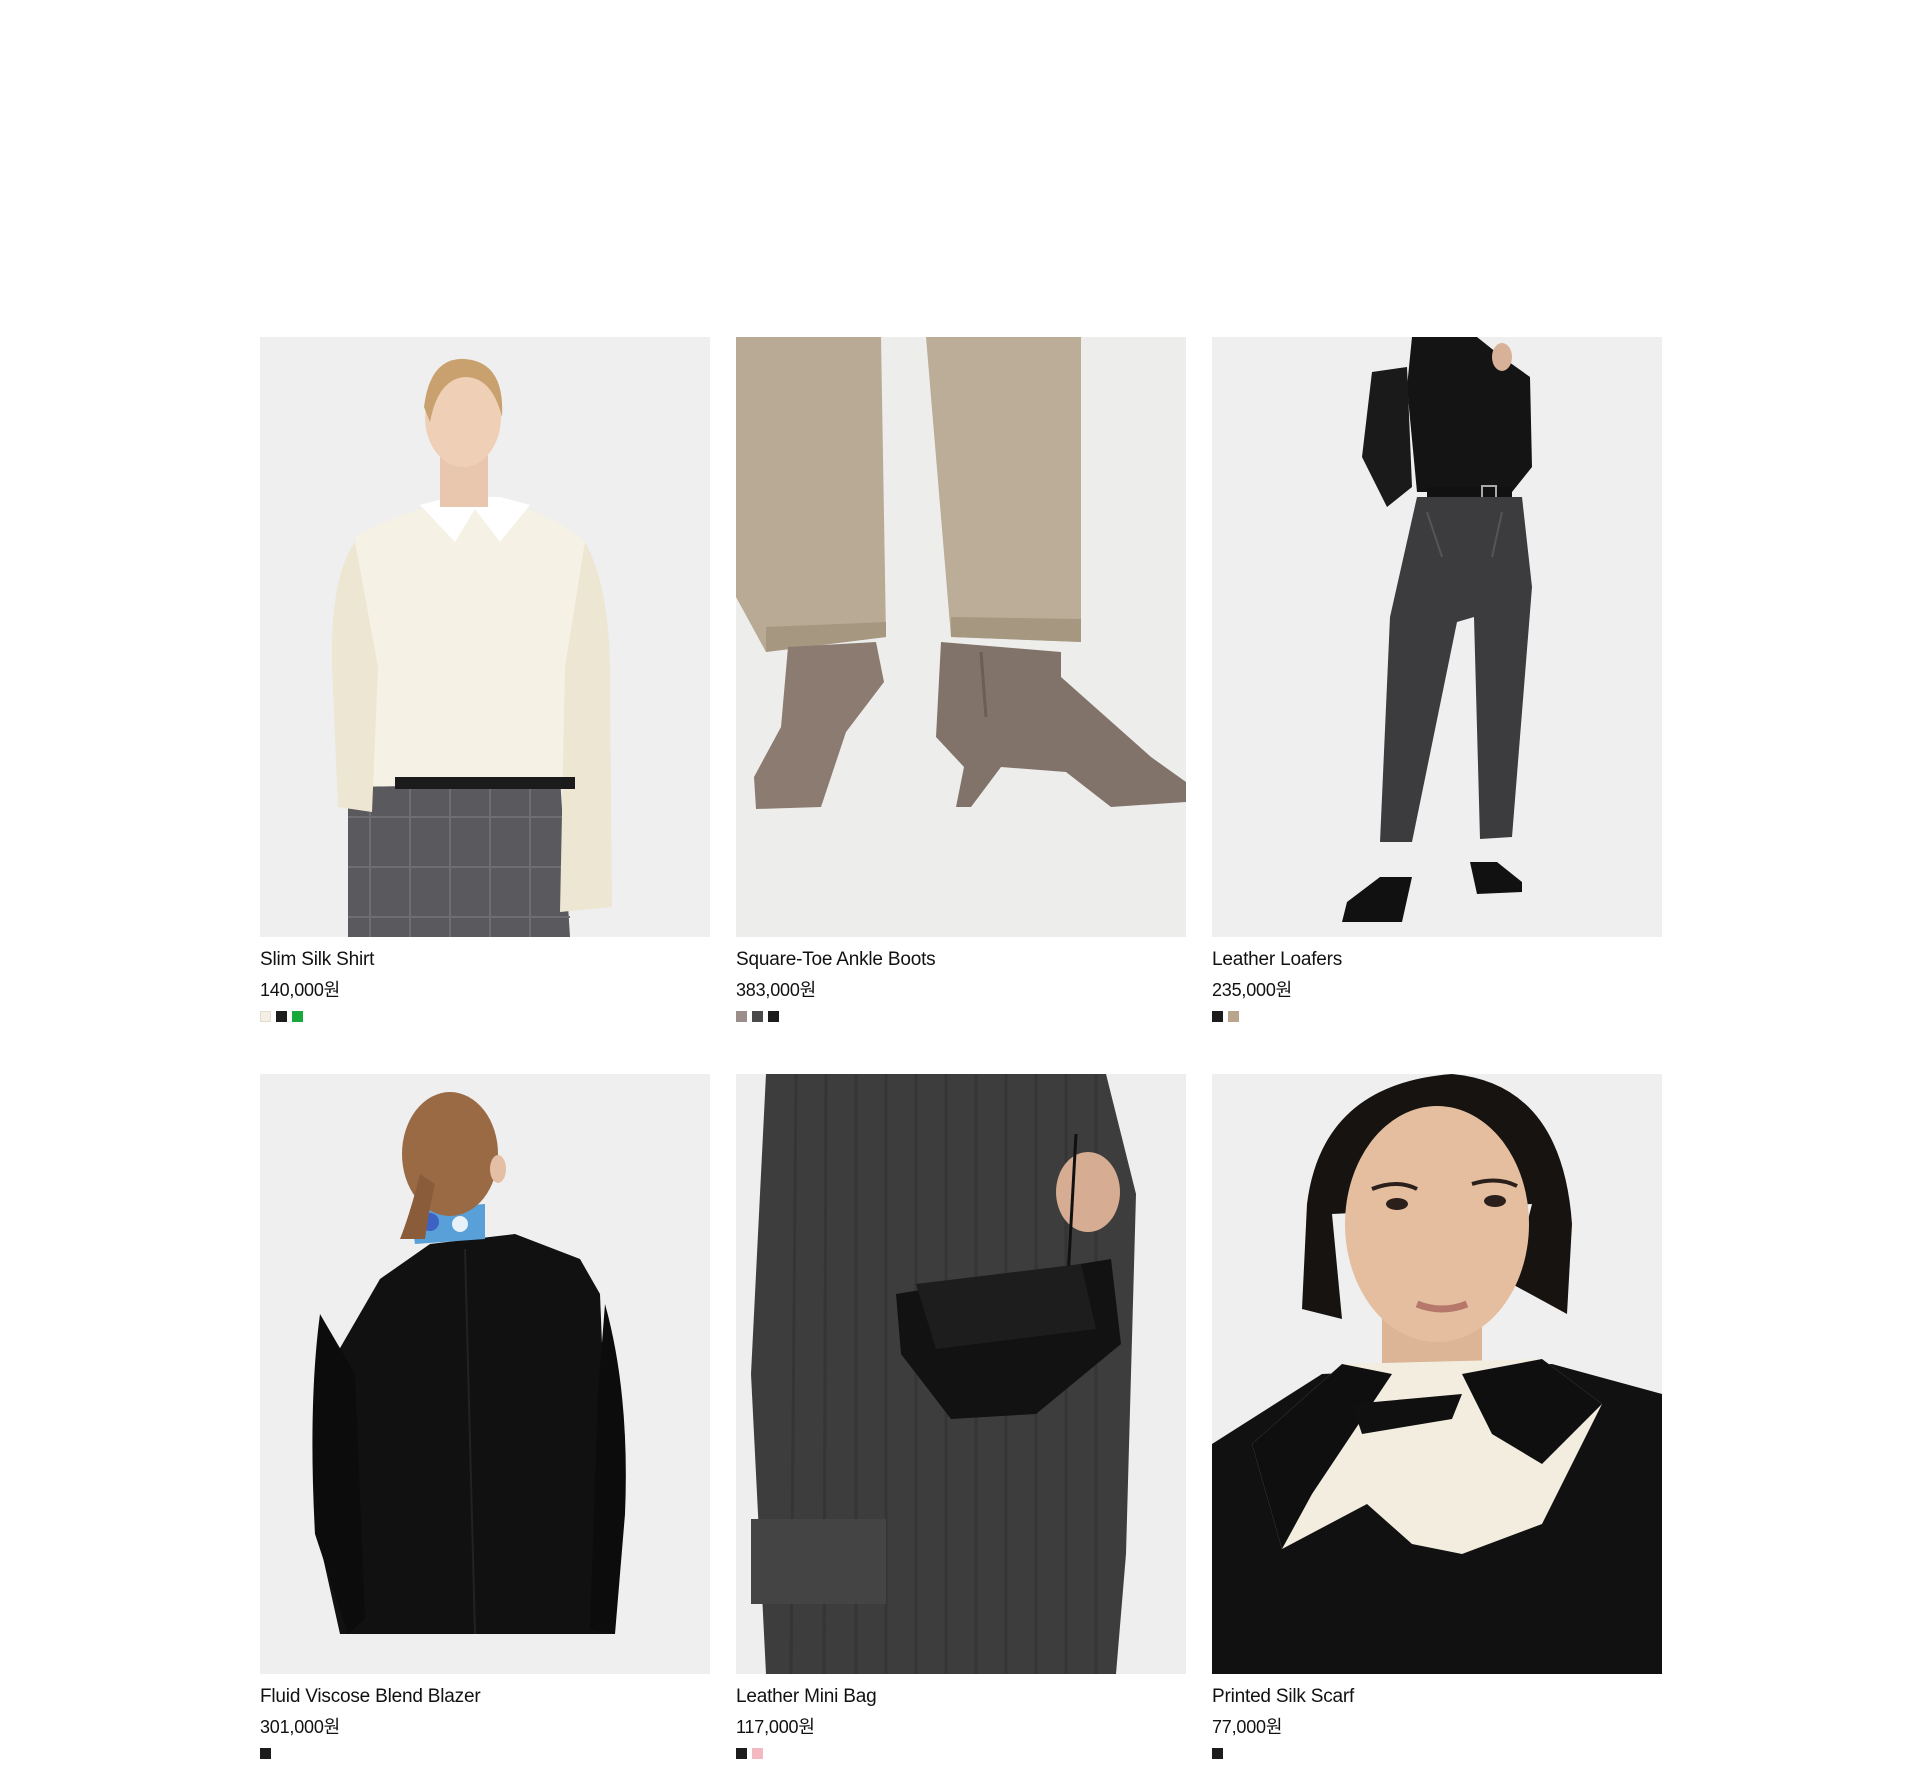  I want to click on product-price: 77,000원, so click(1247, 1727).